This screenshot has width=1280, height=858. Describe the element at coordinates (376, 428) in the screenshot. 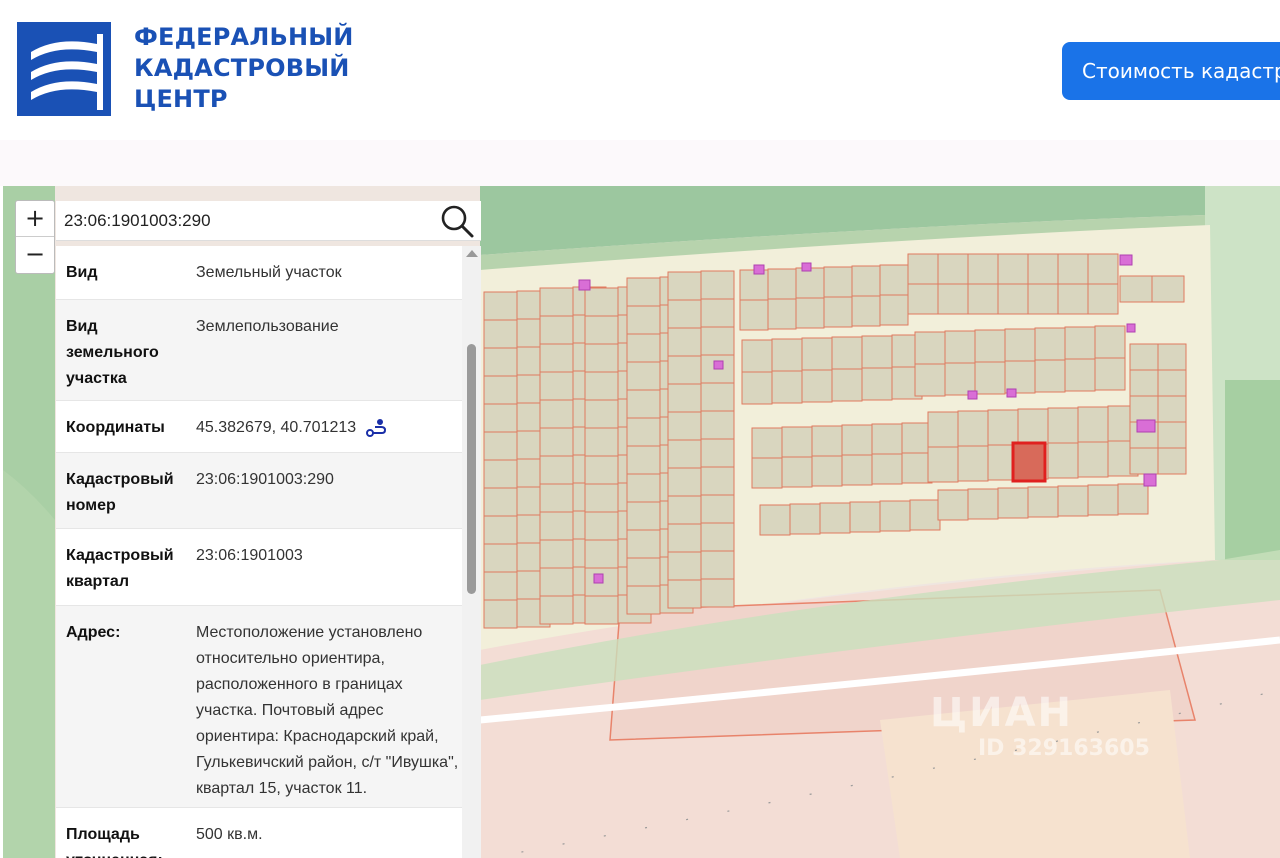

I see `route-icon` at that location.